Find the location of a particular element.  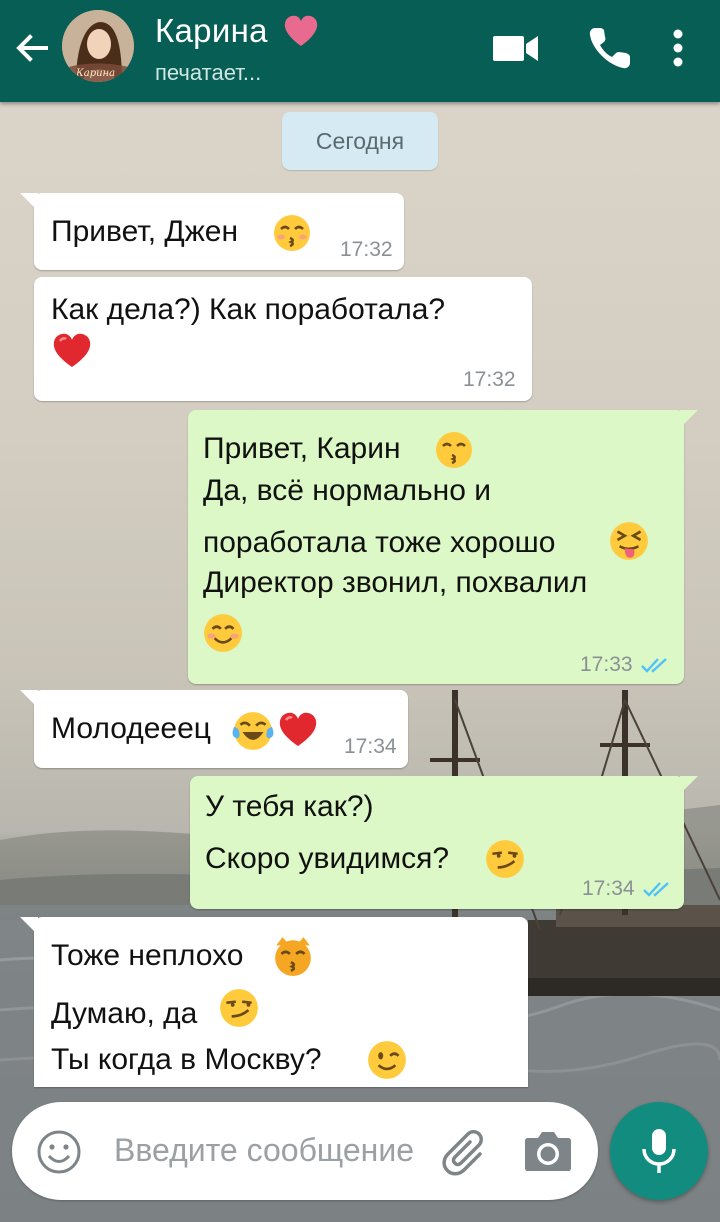

message-text: Привет, Карин is located at coordinates (302, 448).